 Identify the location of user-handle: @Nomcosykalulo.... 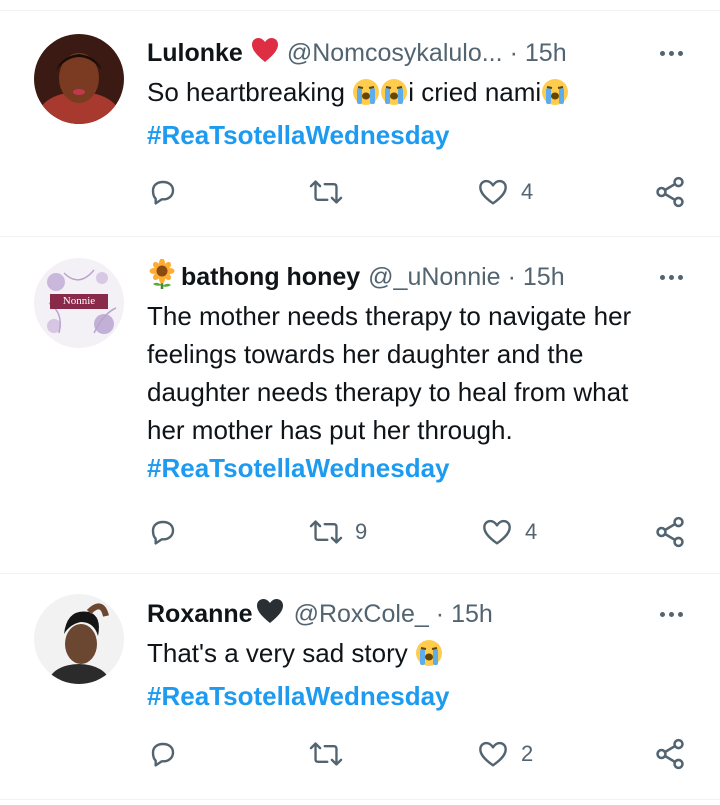
(395, 53).